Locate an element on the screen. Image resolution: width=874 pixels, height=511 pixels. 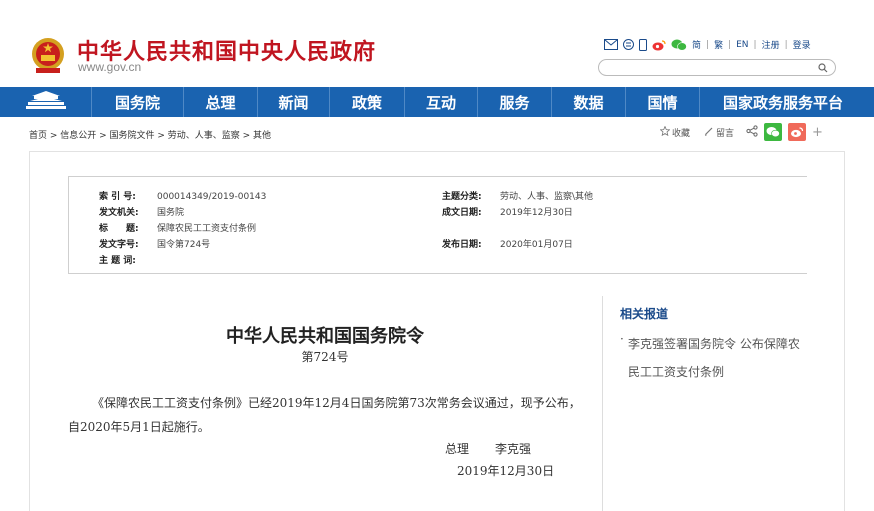
breadcrumb: 首页 > 信息公开 > 国务院文件 > 劳动、人事、监察 > 其他 is located at coordinates (150, 134).